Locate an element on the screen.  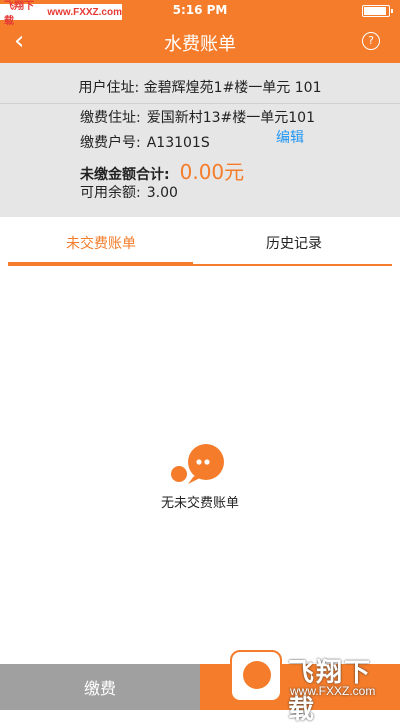
account-number-value: A13101S is located at coordinates (178, 143).